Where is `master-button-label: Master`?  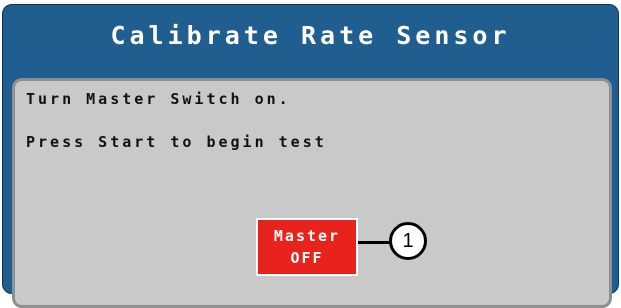
master-button-label: Master is located at coordinates (307, 236).